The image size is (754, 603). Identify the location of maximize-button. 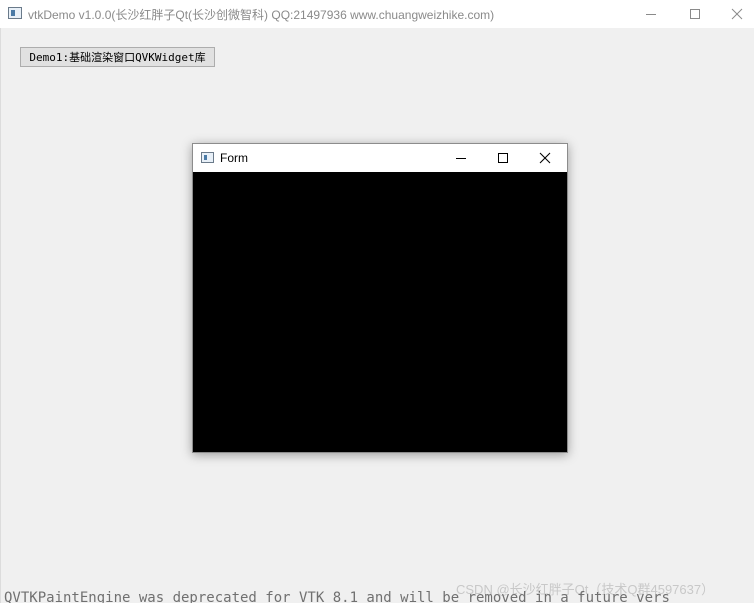
(695, 14).